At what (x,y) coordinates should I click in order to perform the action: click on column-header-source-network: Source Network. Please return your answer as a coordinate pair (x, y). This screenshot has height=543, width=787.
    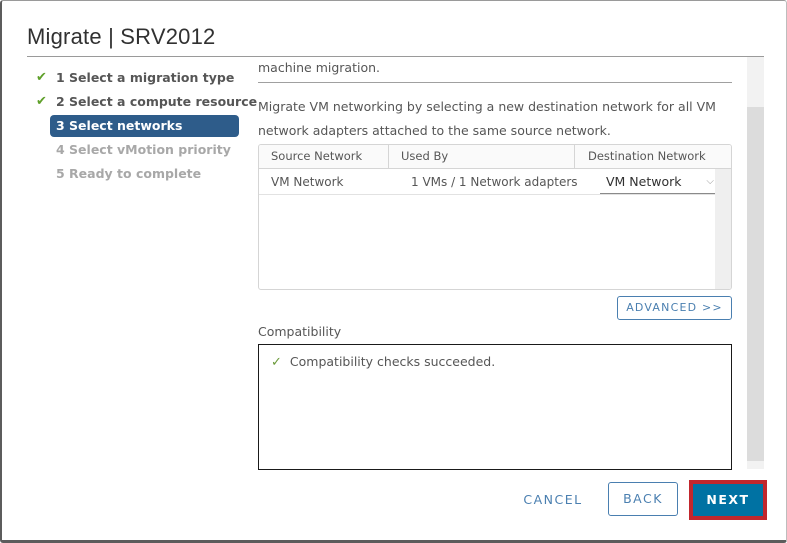
    Looking at the image, I should click on (324, 157).